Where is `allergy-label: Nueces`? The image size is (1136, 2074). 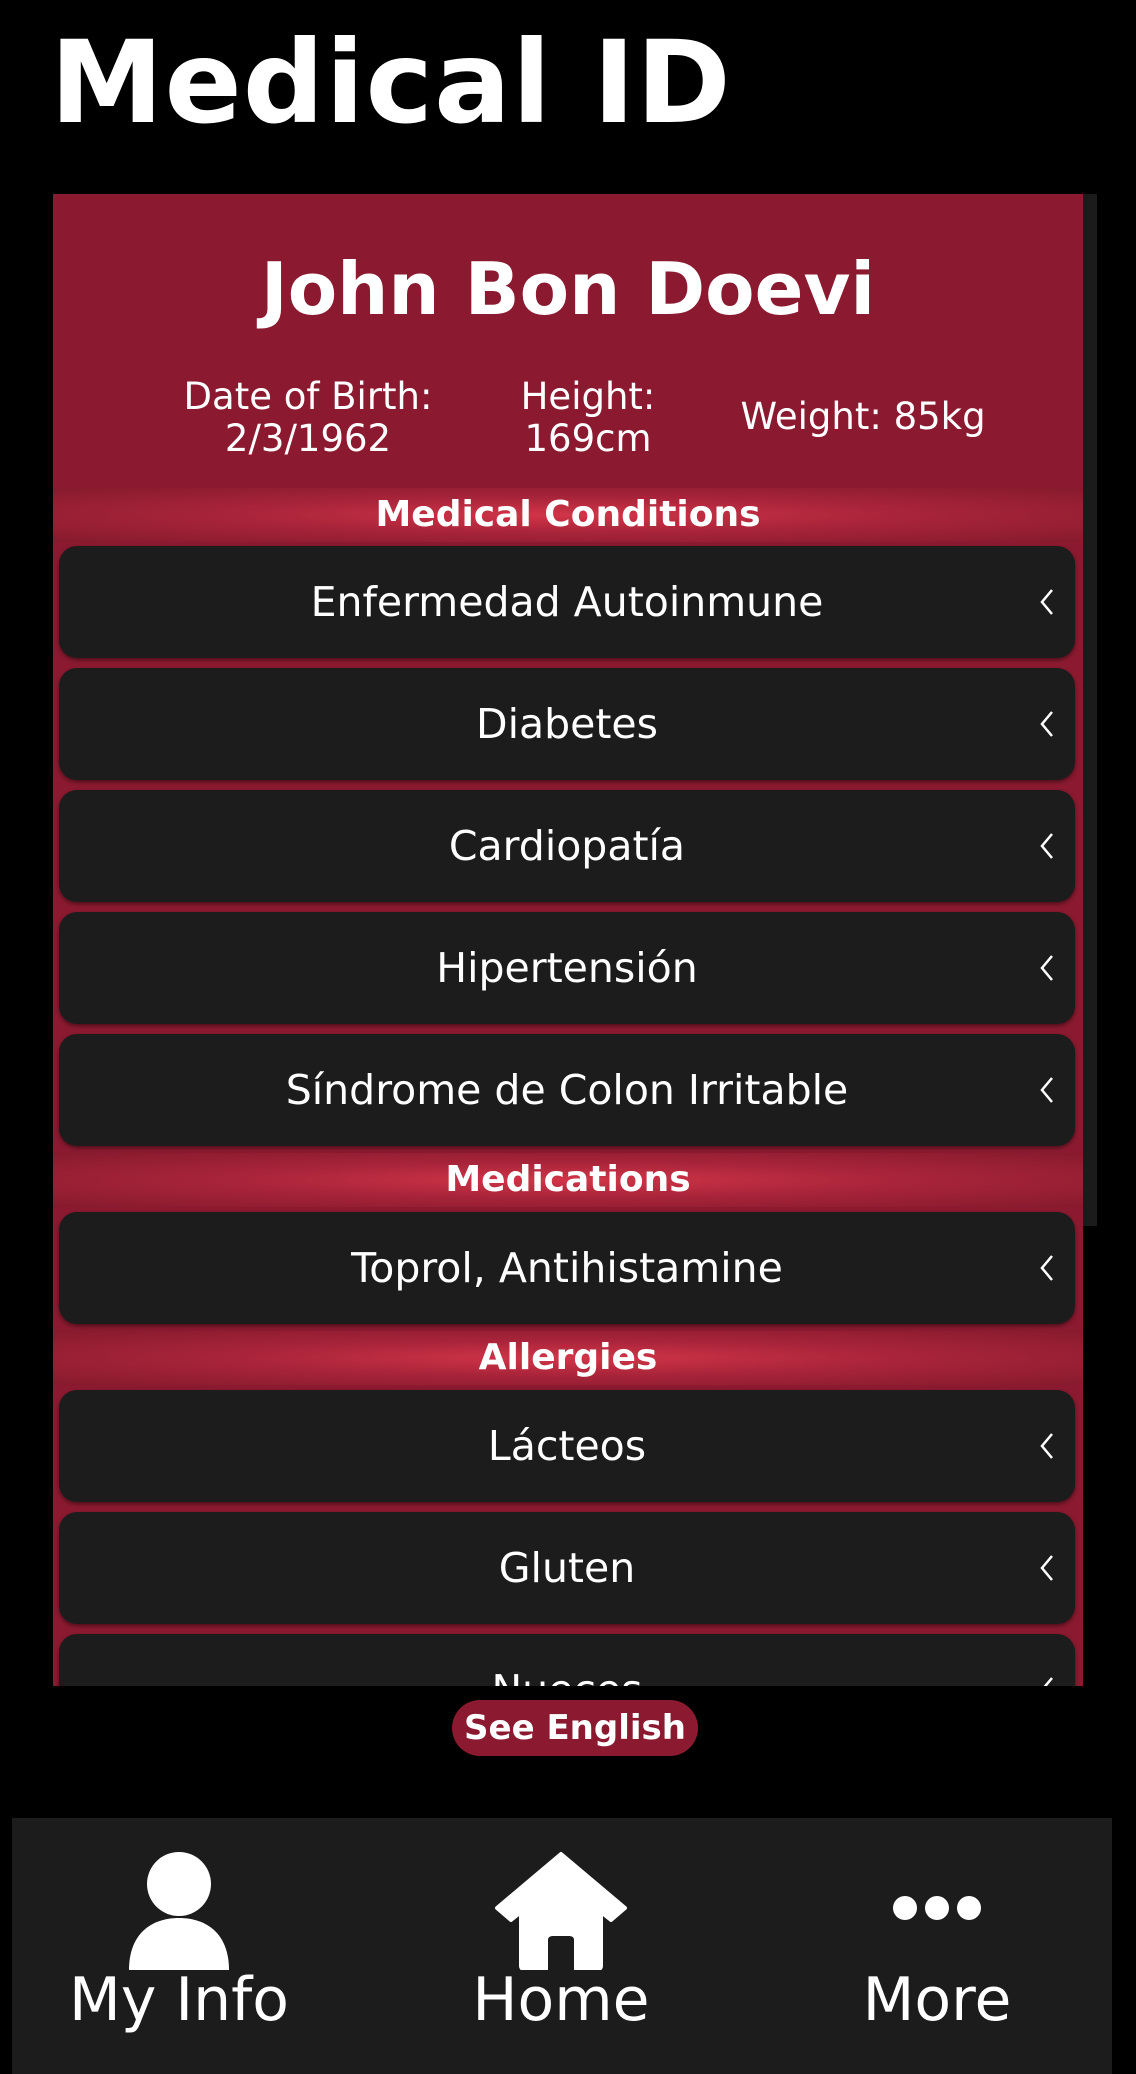 allergy-label: Nueces is located at coordinates (567, 1660).